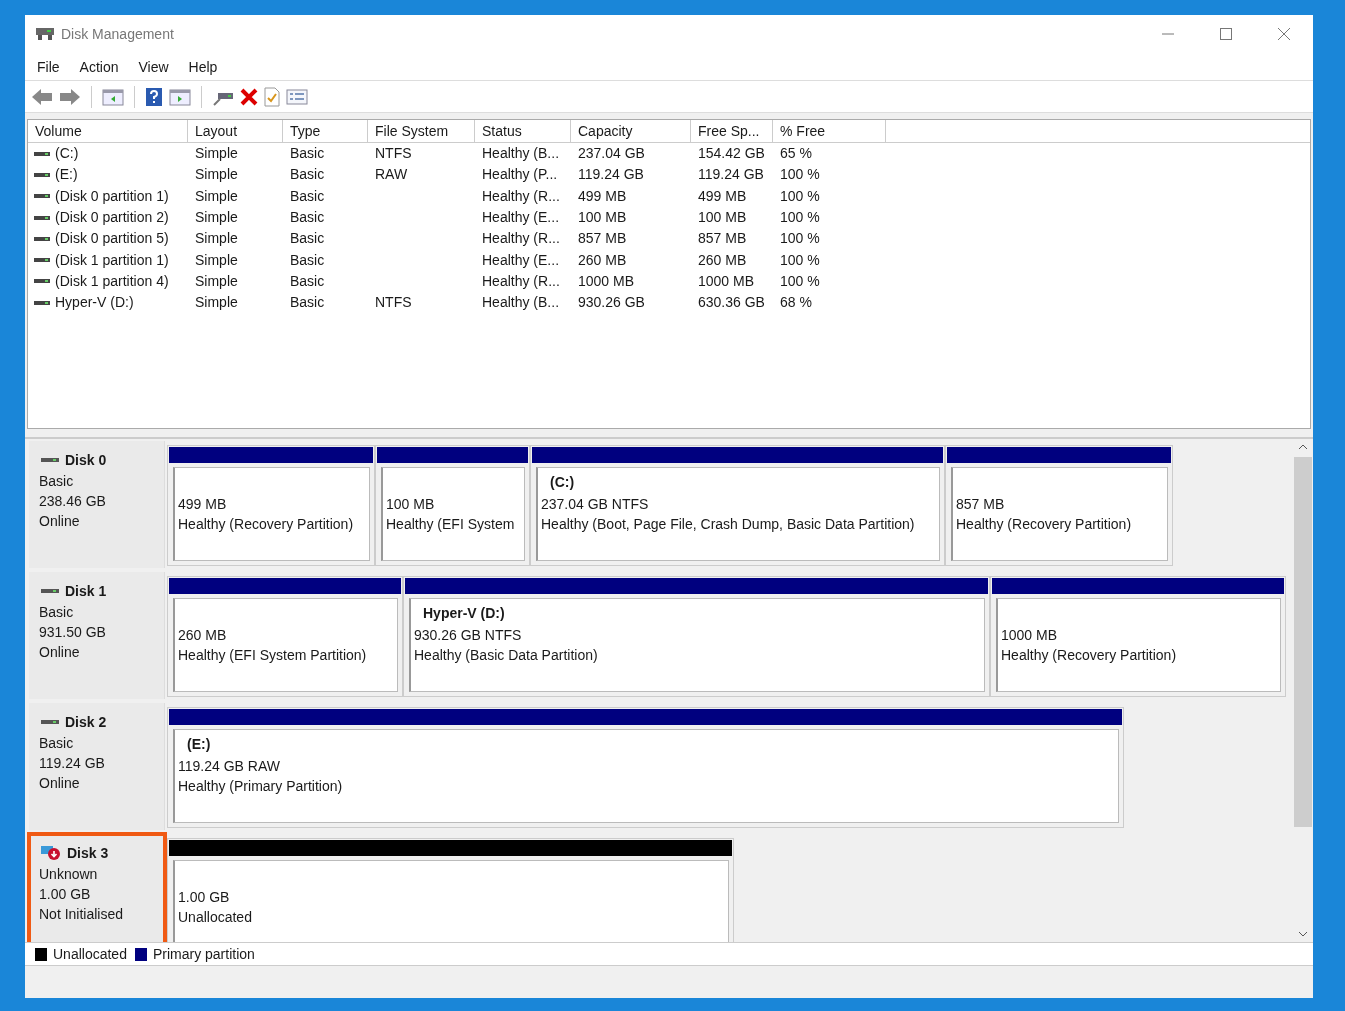 Image resolution: width=1345 pixels, height=1011 pixels. Describe the element at coordinates (112, 239) in the screenshot. I see `table-cell-text: (Disk 0 partition 5)` at that location.